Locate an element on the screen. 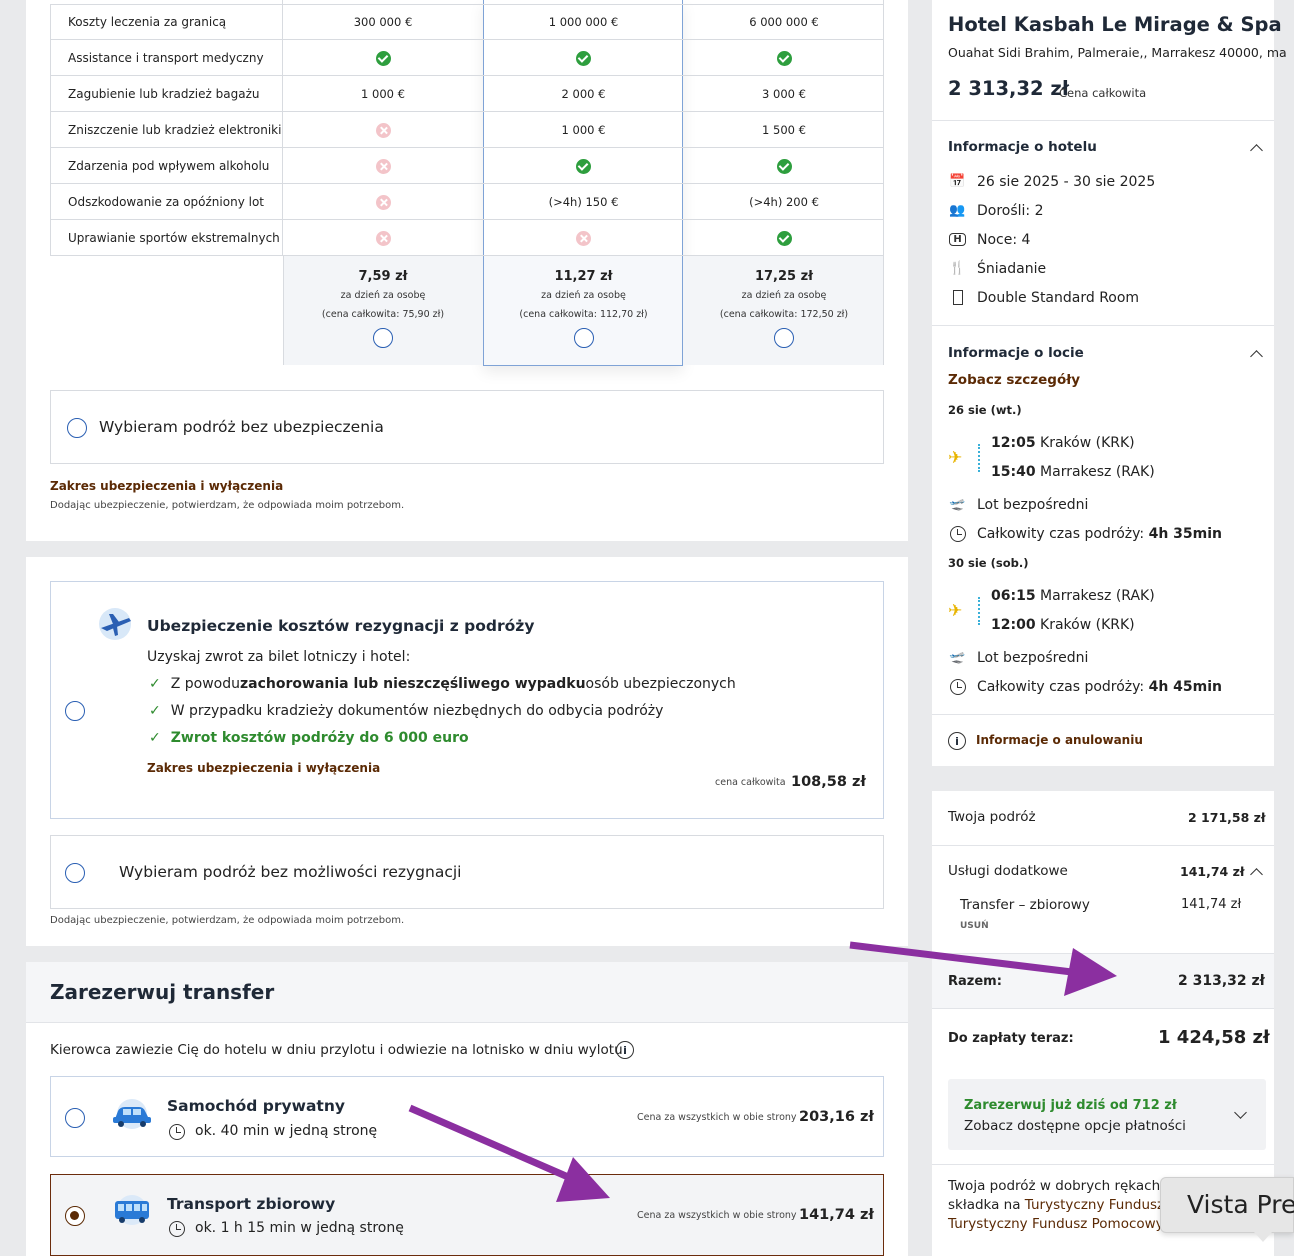 The image size is (1294, 1256). coverage-cell: (>4h) 200 € is located at coordinates (784, 202).